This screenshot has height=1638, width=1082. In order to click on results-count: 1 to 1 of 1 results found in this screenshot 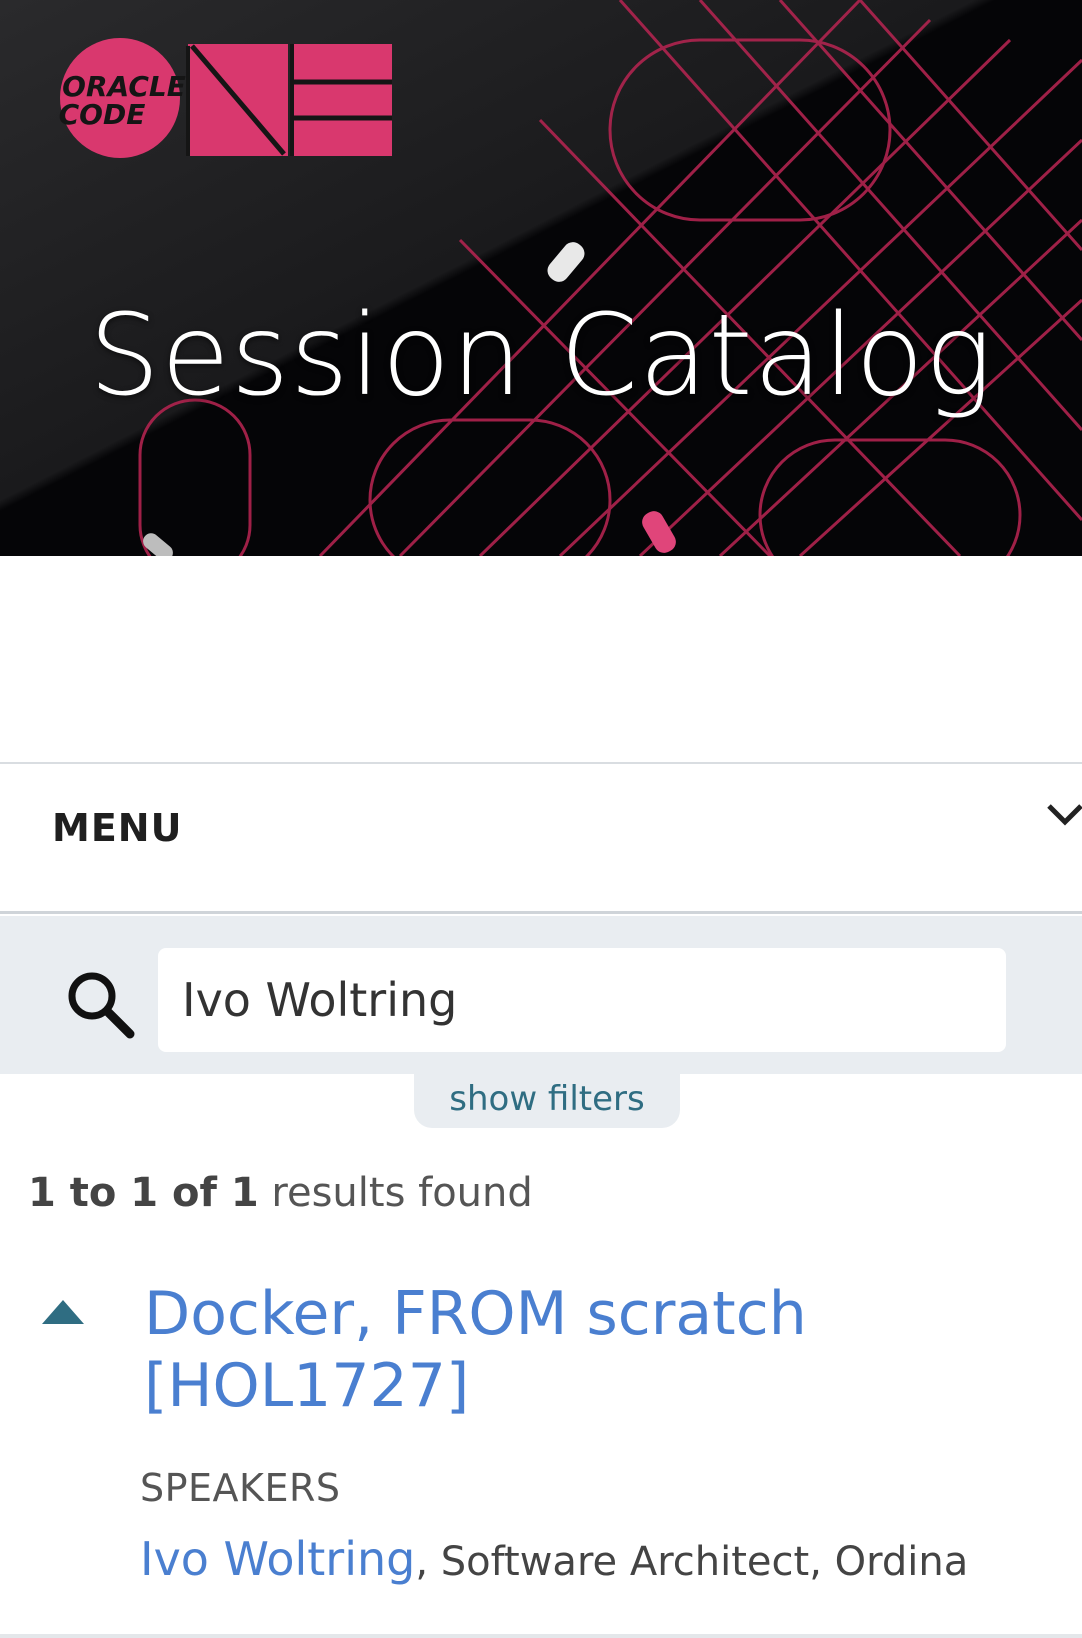, I will do `click(280, 1193)`.